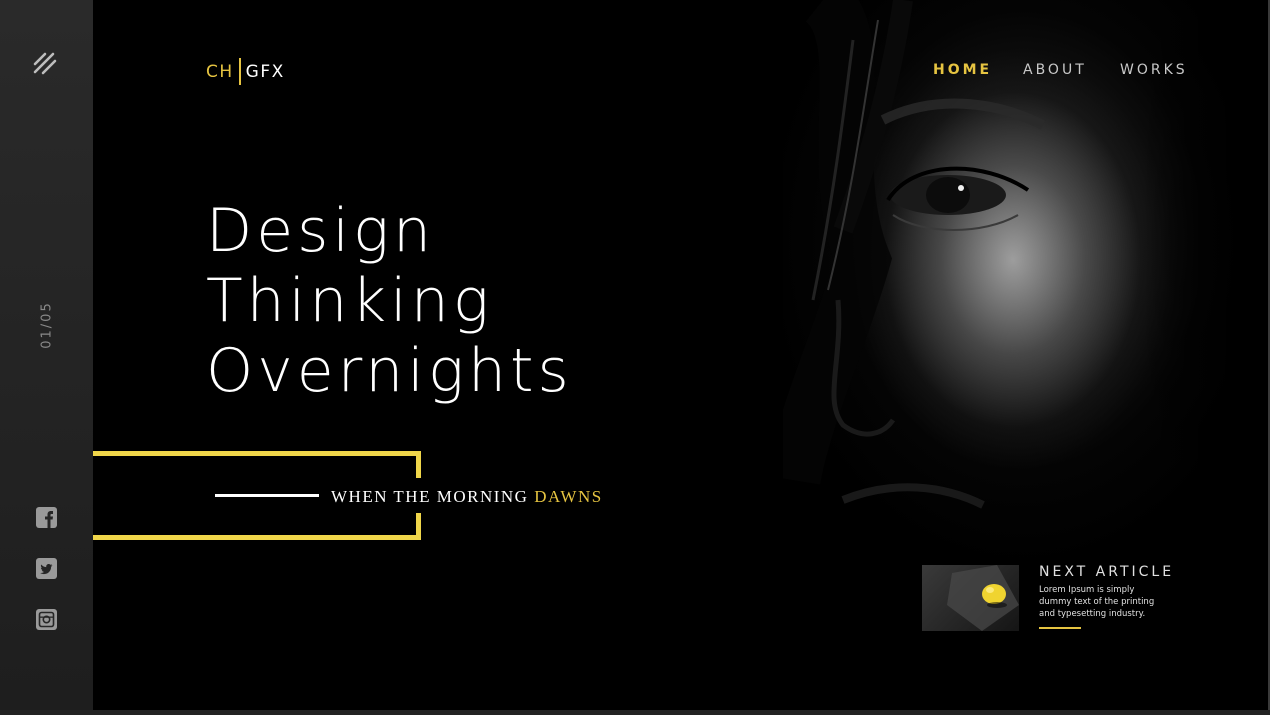  What do you see at coordinates (46, 568) in the screenshot?
I see `twitter-icon` at bounding box center [46, 568].